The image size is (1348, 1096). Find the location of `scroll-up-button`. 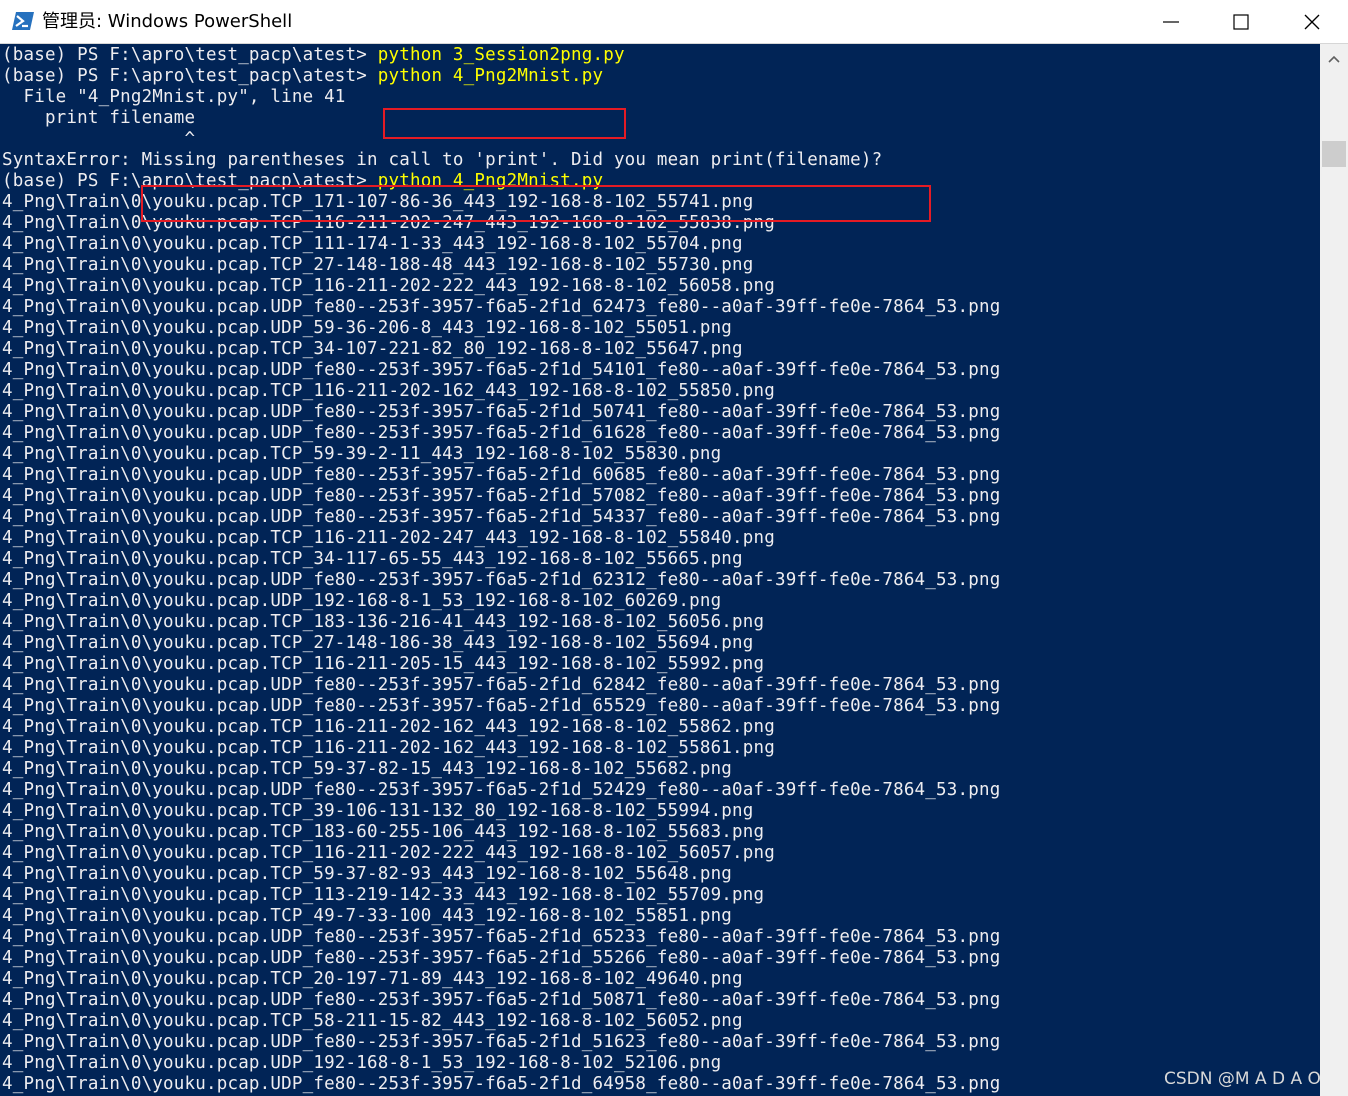

scroll-up-button is located at coordinates (1334, 59).